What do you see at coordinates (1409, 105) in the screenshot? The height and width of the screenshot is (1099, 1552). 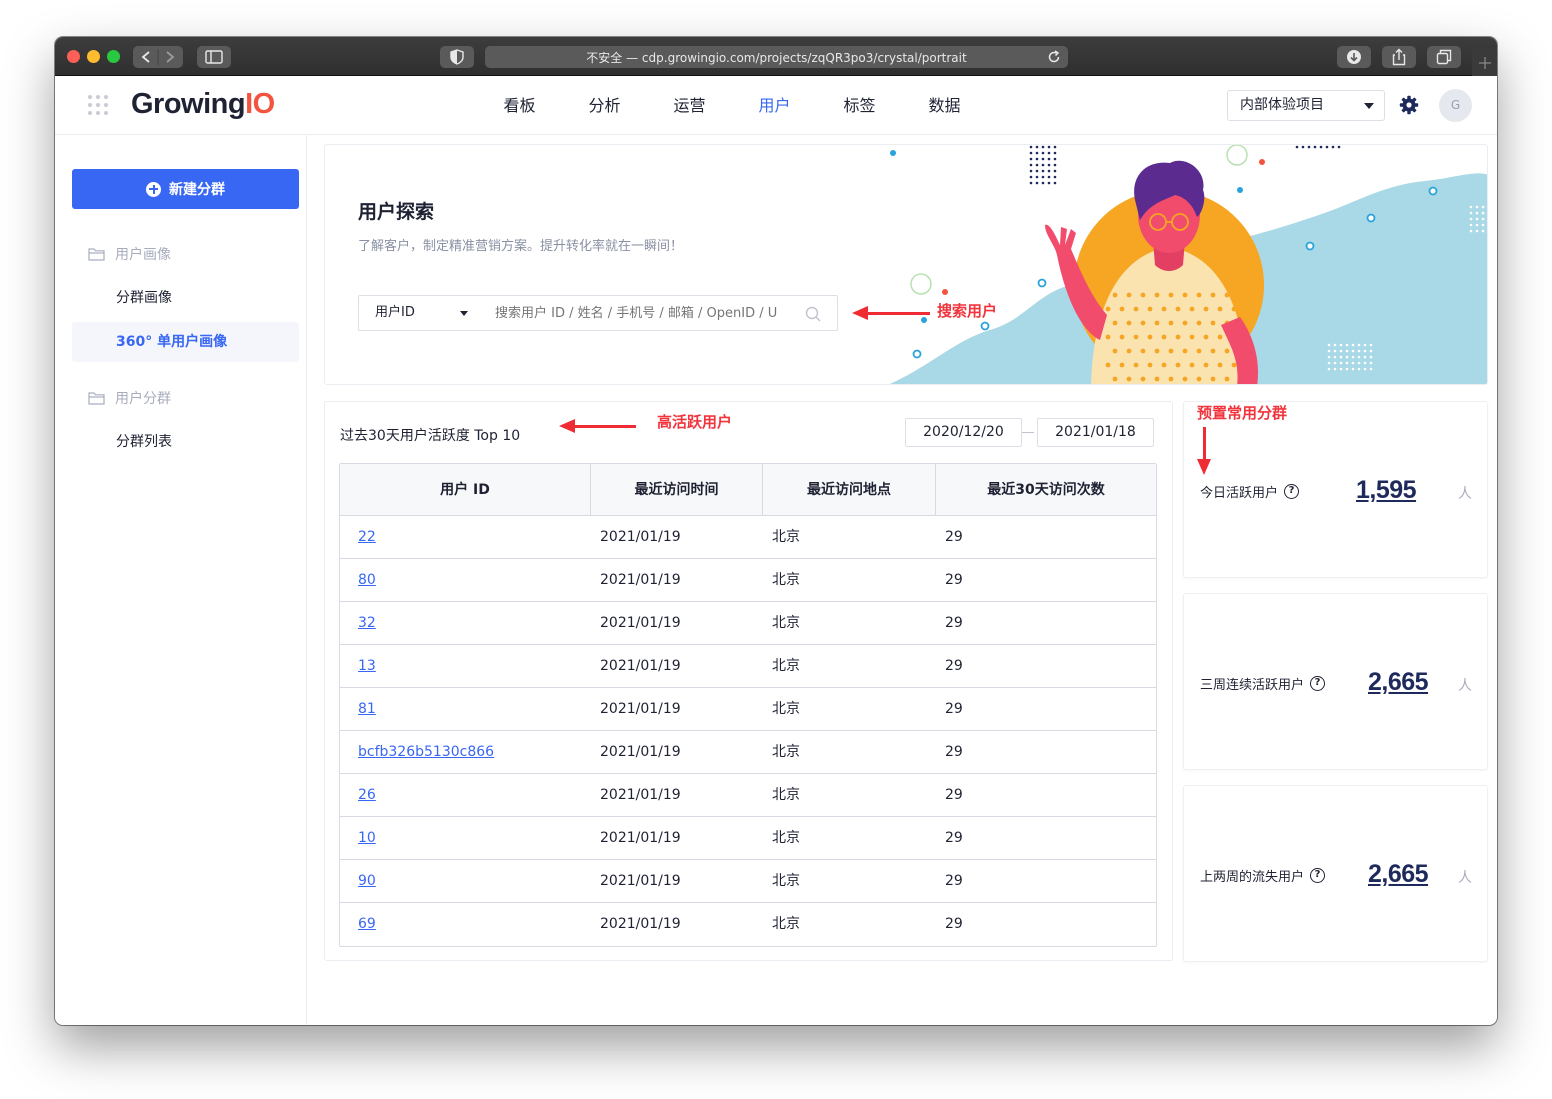 I see `settings-gear-icon` at bounding box center [1409, 105].